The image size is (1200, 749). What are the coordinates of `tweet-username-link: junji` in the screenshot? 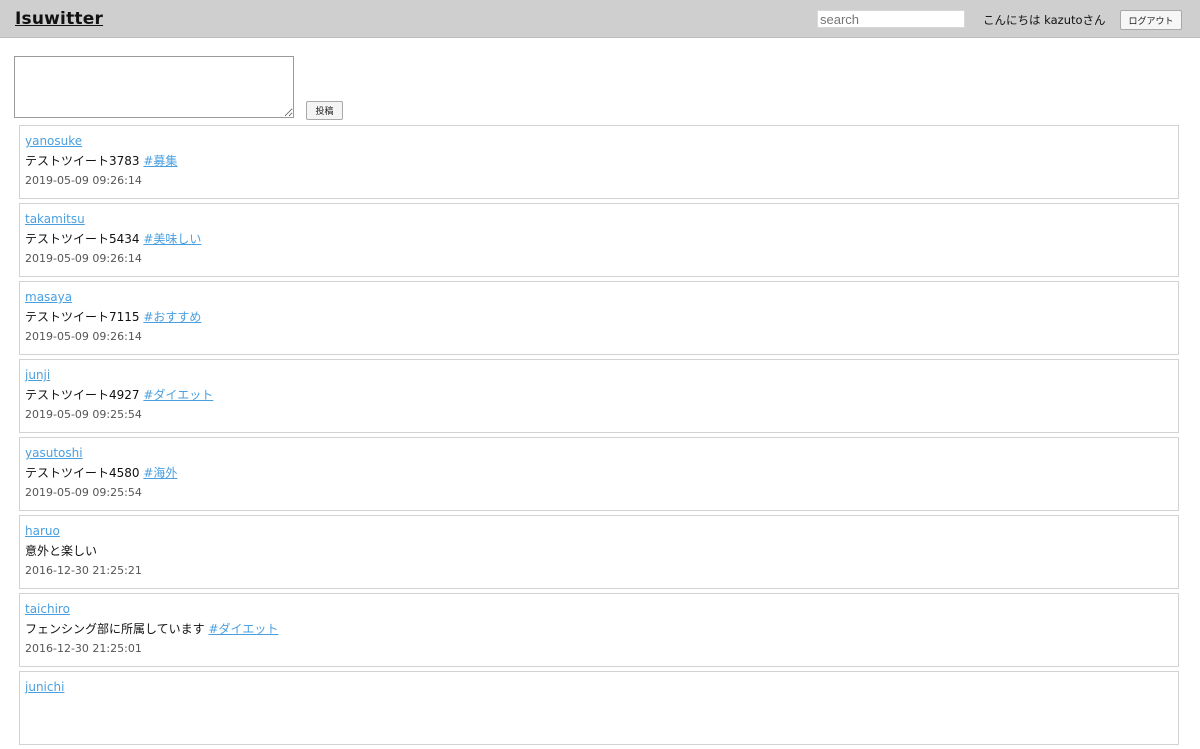 It's located at (601, 375).